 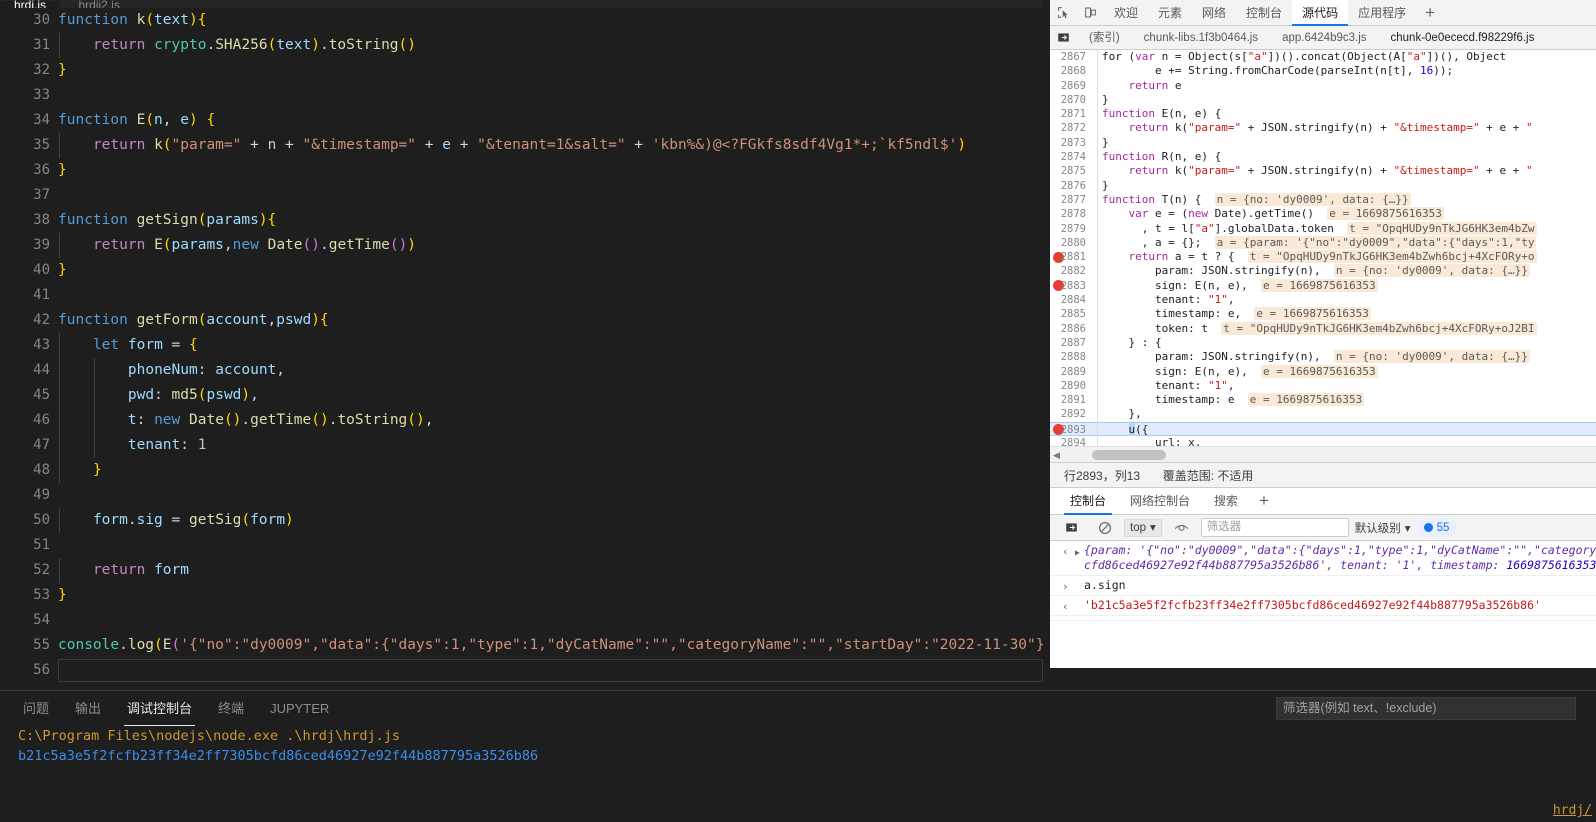 I want to click on source-line-number: 2887, so click(x=1070, y=343).